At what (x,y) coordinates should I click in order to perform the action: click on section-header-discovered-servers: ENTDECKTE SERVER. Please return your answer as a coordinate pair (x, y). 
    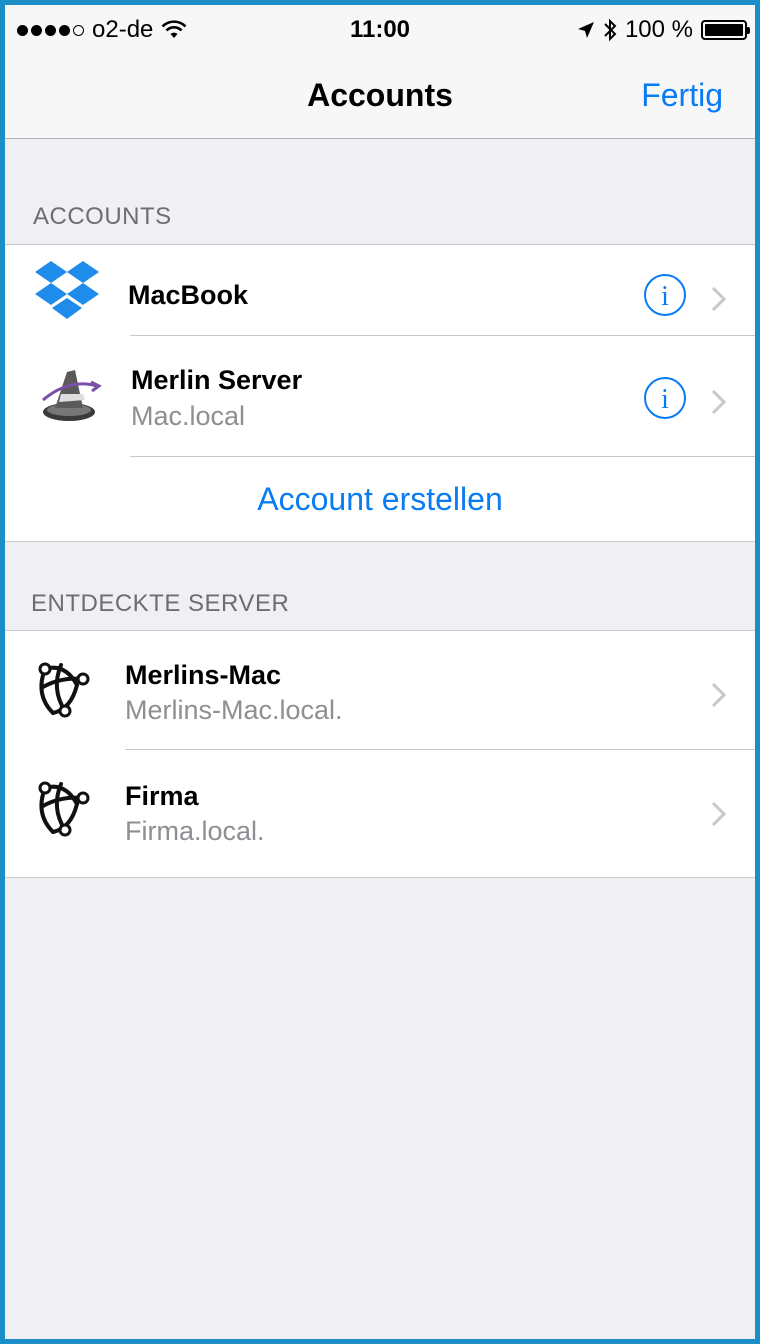
    Looking at the image, I should click on (160, 603).